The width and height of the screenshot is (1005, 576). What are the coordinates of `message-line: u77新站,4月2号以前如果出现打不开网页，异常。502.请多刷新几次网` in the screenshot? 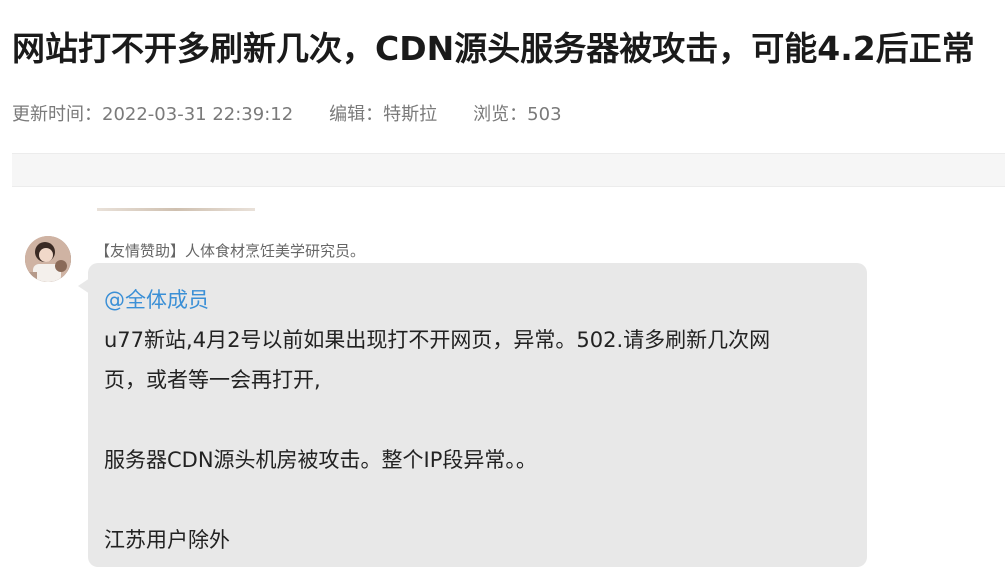 It's located at (437, 340).